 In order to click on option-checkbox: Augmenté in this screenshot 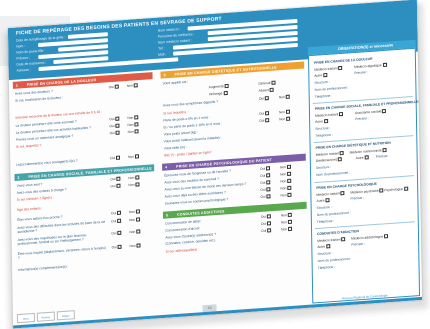, I will do `click(219, 86)`.